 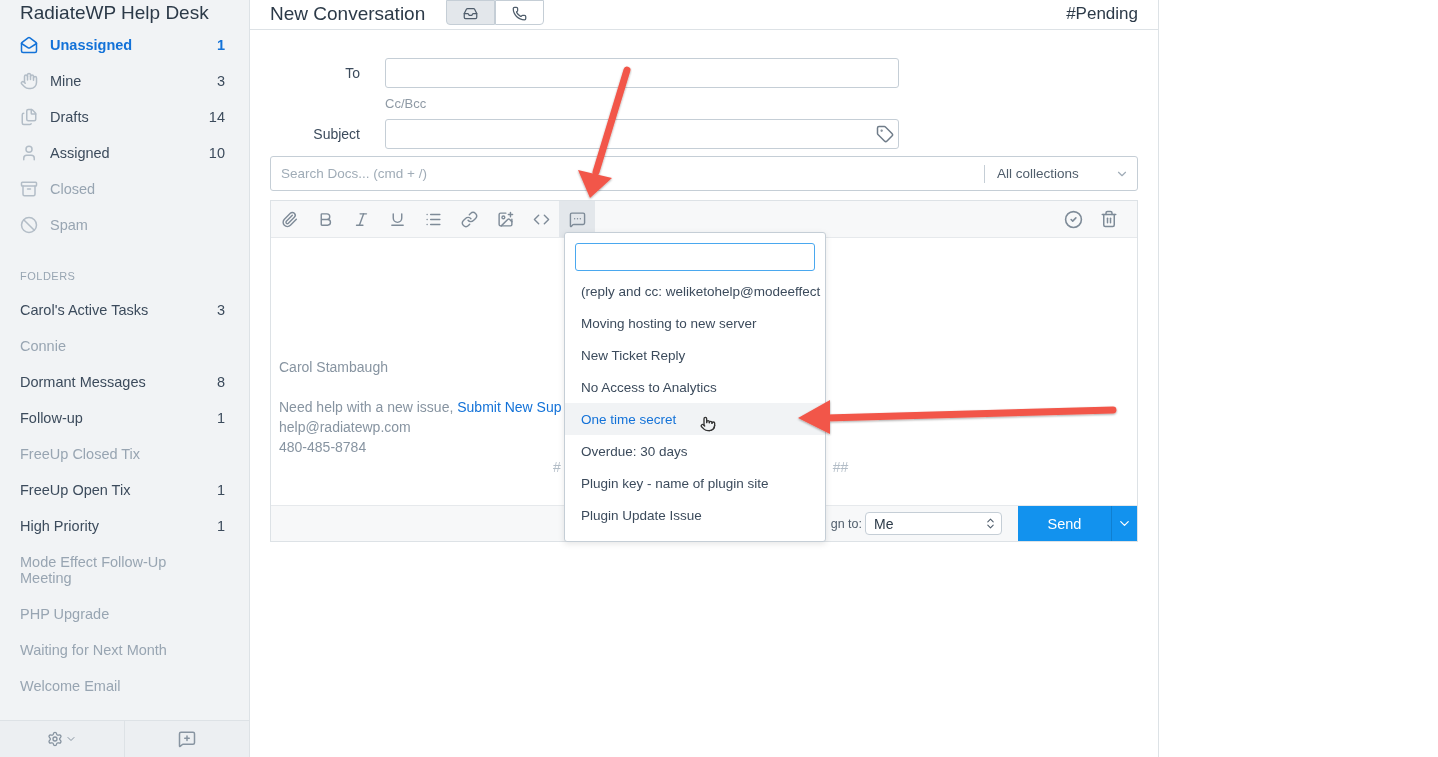 I want to click on underline-icon, so click(x=397, y=219).